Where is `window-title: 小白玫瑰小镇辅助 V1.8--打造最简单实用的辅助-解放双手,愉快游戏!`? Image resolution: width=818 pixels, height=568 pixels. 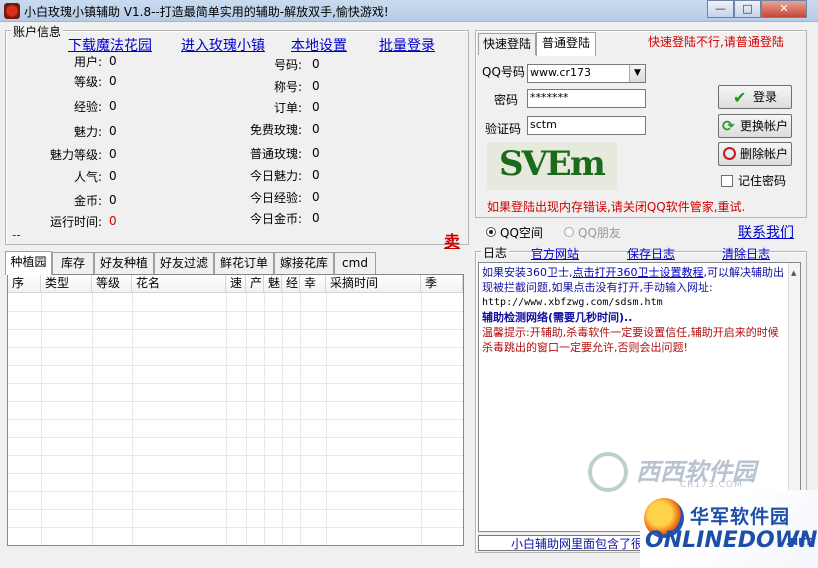
window-title: 小白玫瑰小镇辅助 V1.8--打造最简单实用的辅助-解放双手,愉快游戏! is located at coordinates (206, 12).